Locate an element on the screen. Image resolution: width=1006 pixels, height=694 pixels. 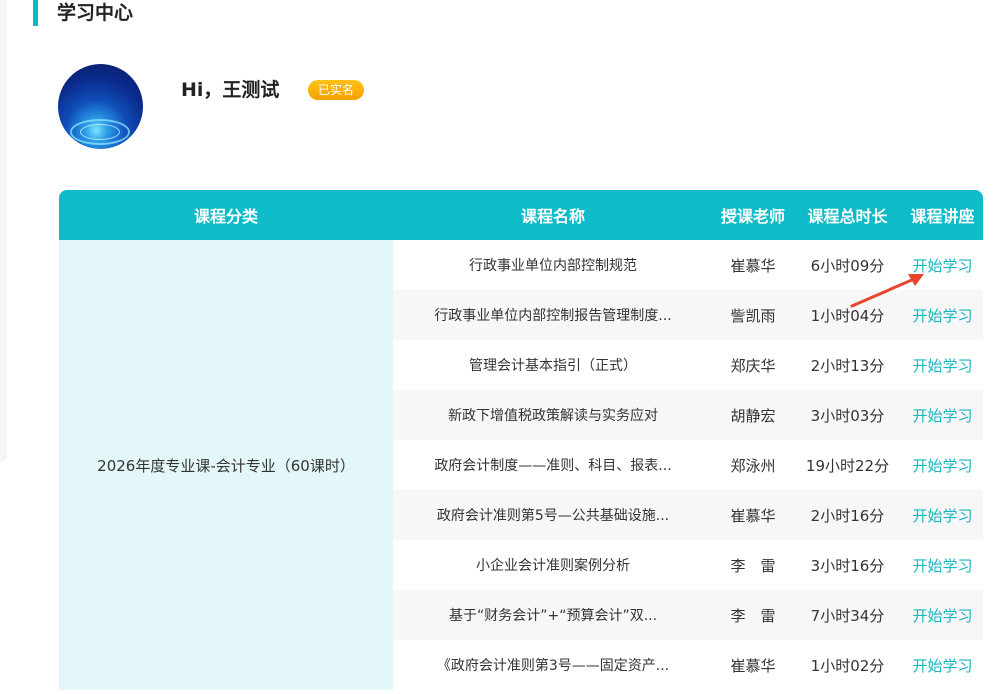
page-title: 学习中心 is located at coordinates (83, 13).